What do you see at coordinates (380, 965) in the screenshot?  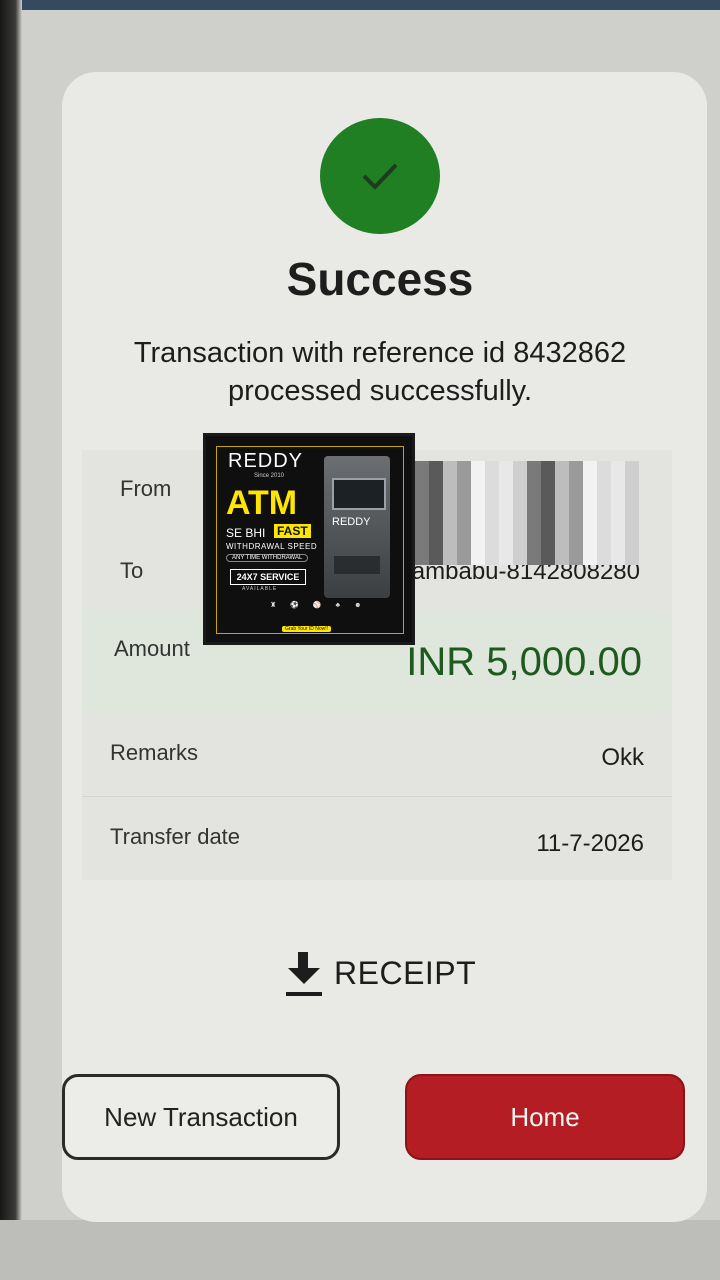 I see `receipt-download-button: RECEIPT` at bounding box center [380, 965].